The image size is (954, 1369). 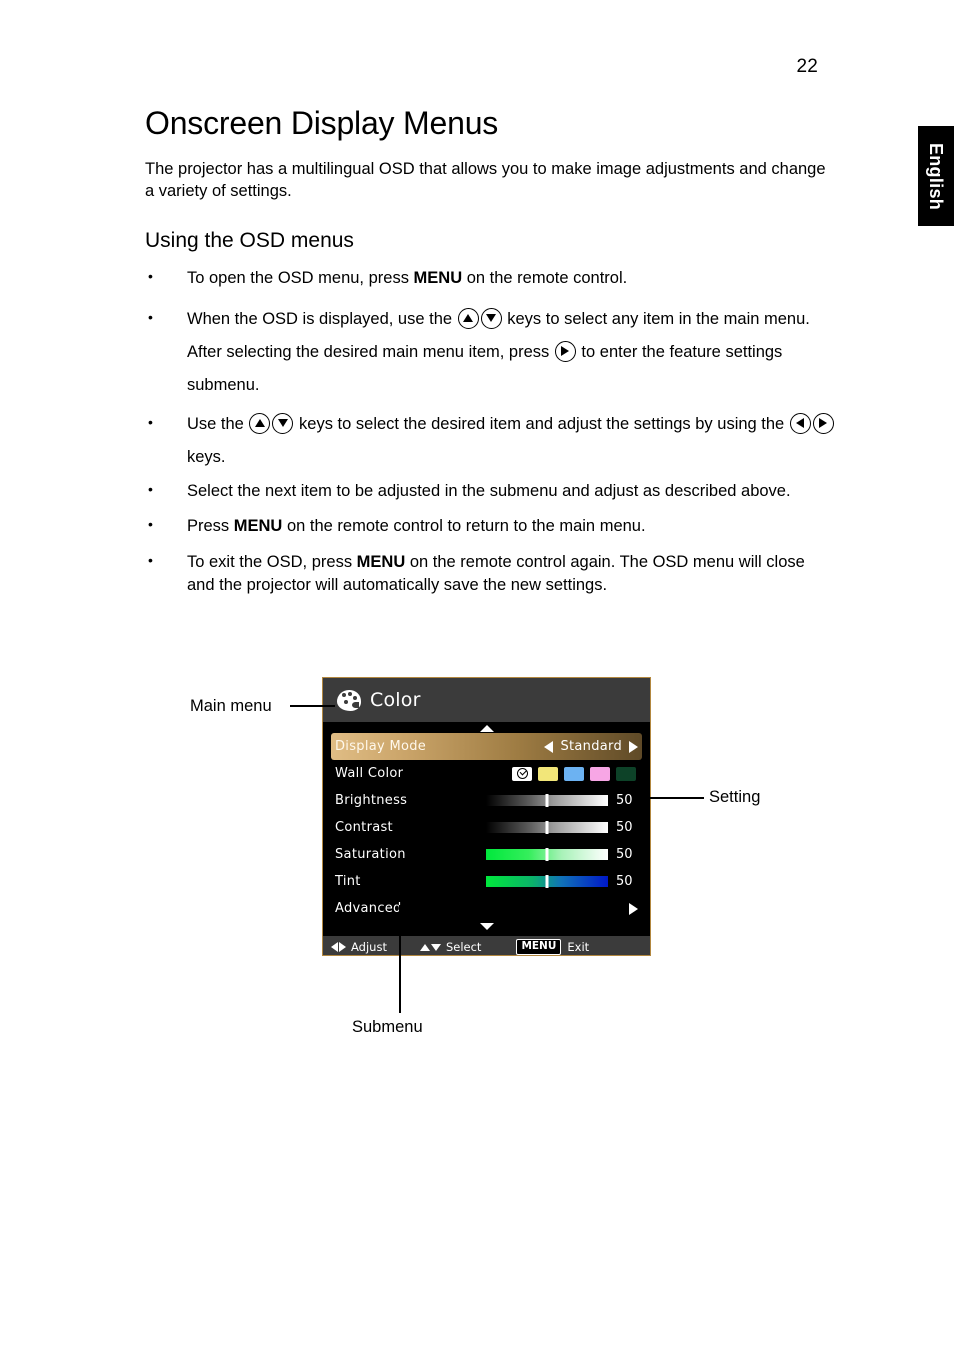 I want to click on osd-header: Color, so click(x=486, y=700).